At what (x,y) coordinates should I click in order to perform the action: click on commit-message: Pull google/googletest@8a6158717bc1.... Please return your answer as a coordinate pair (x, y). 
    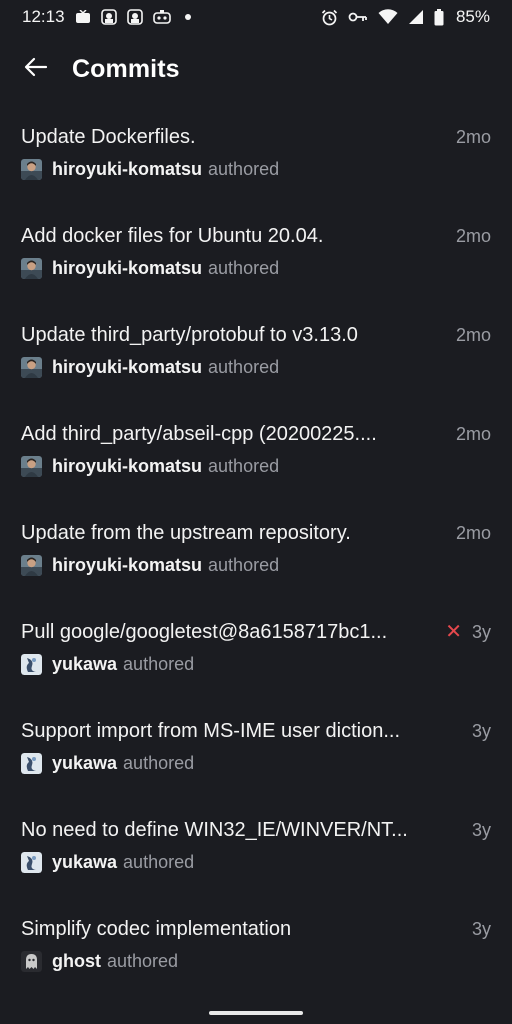
    Looking at the image, I should click on (204, 631).